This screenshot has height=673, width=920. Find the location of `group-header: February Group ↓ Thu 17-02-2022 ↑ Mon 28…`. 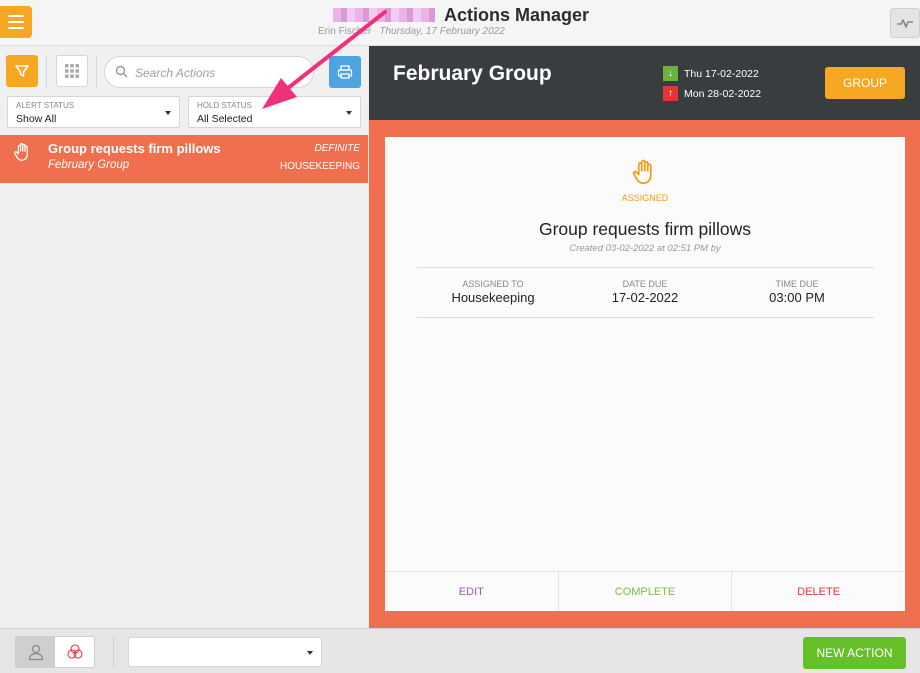

group-header: February Group ↓ Thu 17-02-2022 ↑ Mon 28… is located at coordinates (644, 83).